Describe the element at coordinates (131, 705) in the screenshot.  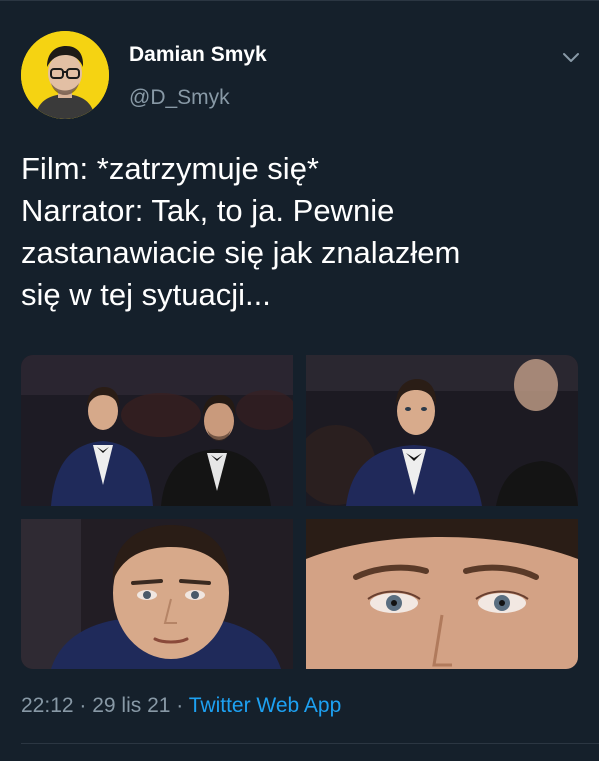
I see `tweet-date: 29 lis 21` at that location.